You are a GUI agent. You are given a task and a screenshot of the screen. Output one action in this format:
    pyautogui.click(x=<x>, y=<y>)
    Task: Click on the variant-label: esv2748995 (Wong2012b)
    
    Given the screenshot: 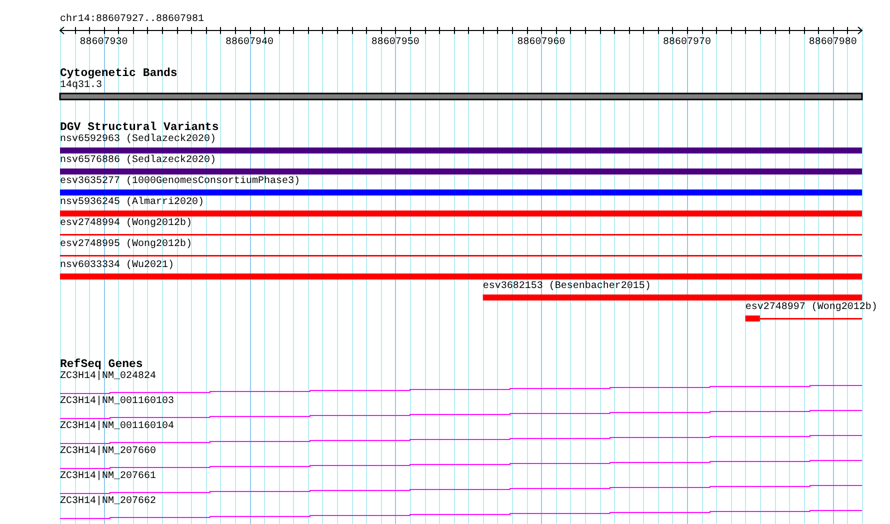 What is the action you would take?
    pyautogui.click(x=126, y=245)
    